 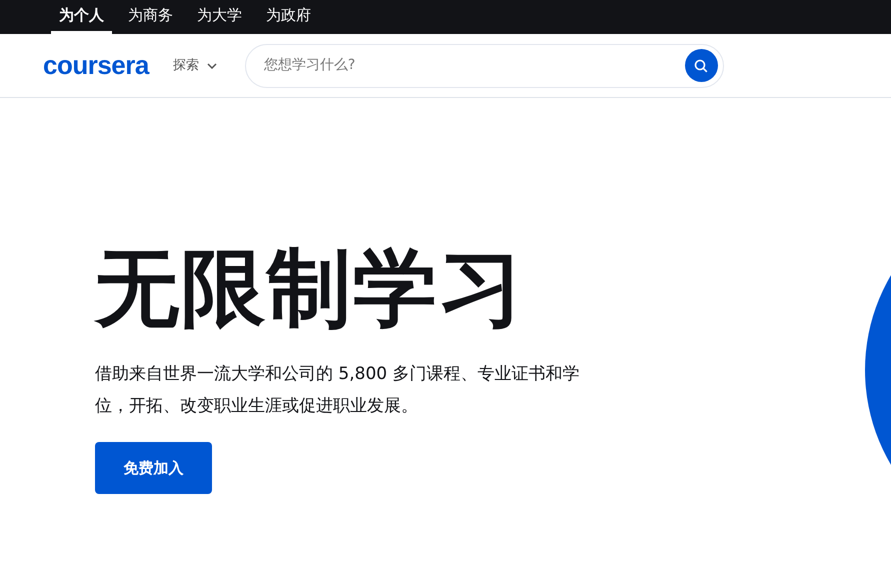 I want to click on hero-title: 无限制学习, so click(x=310, y=288).